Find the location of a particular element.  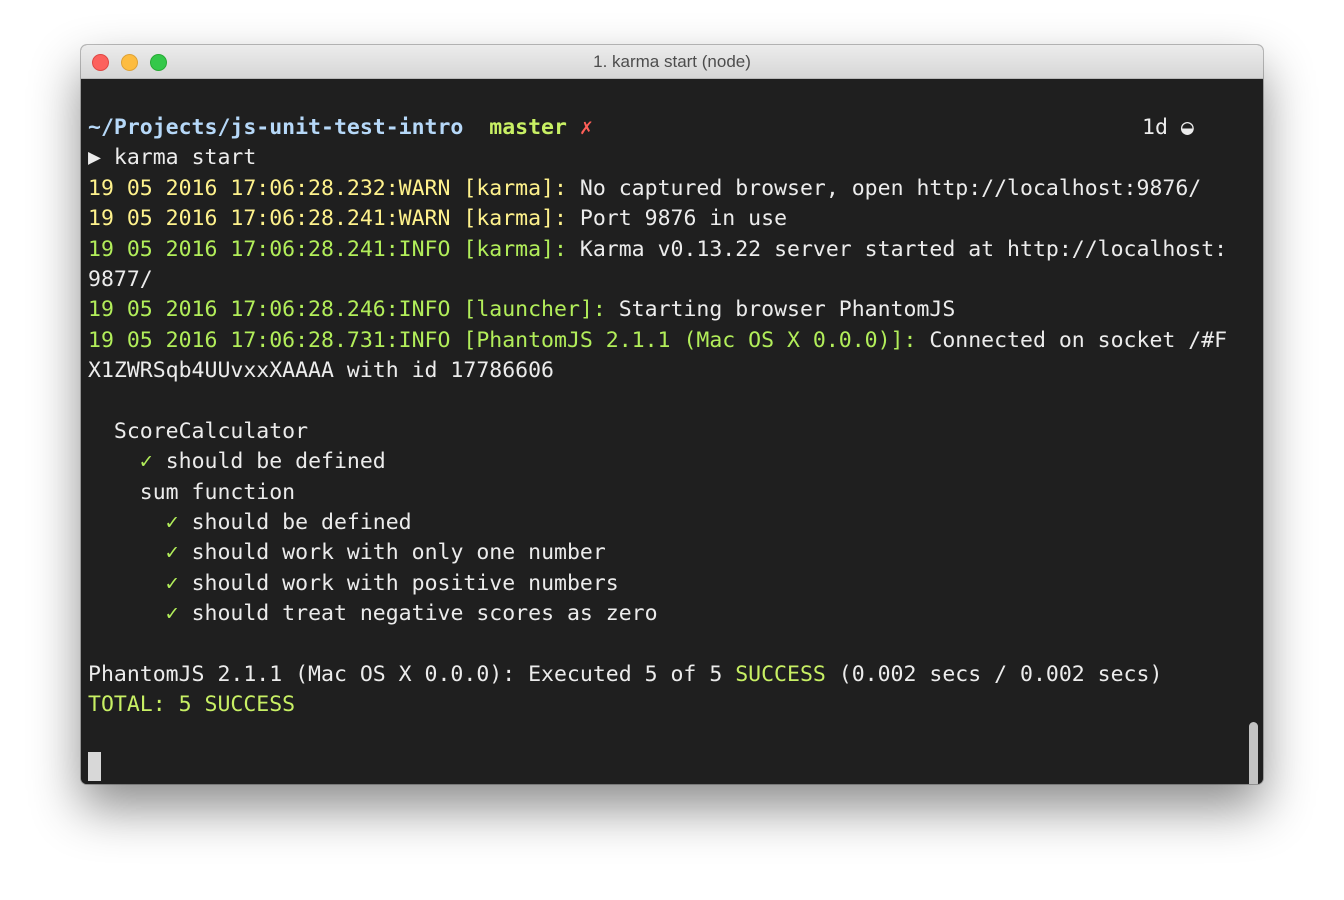

log-timestamp: 19 05 2016 17:06:28.232:WARN is located at coordinates (269, 188).